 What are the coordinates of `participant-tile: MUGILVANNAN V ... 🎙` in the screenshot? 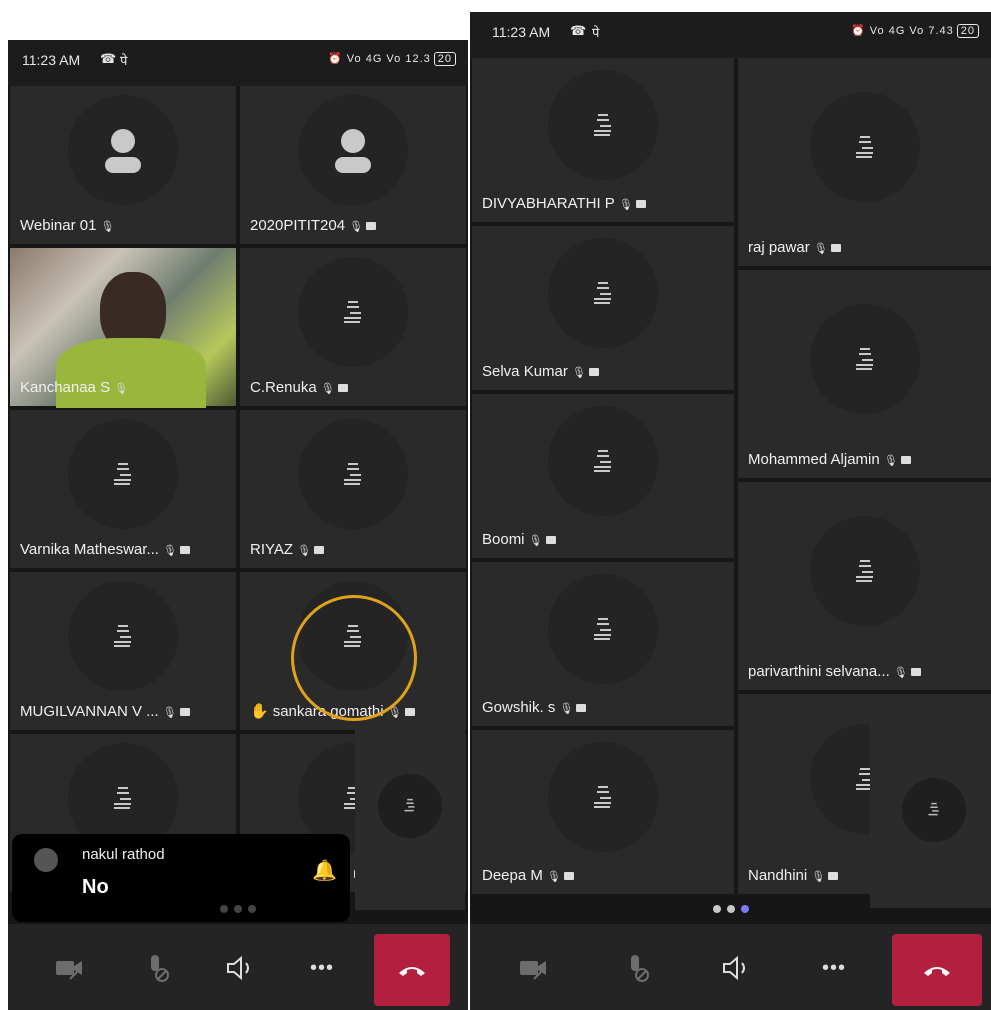 It's located at (123, 651).